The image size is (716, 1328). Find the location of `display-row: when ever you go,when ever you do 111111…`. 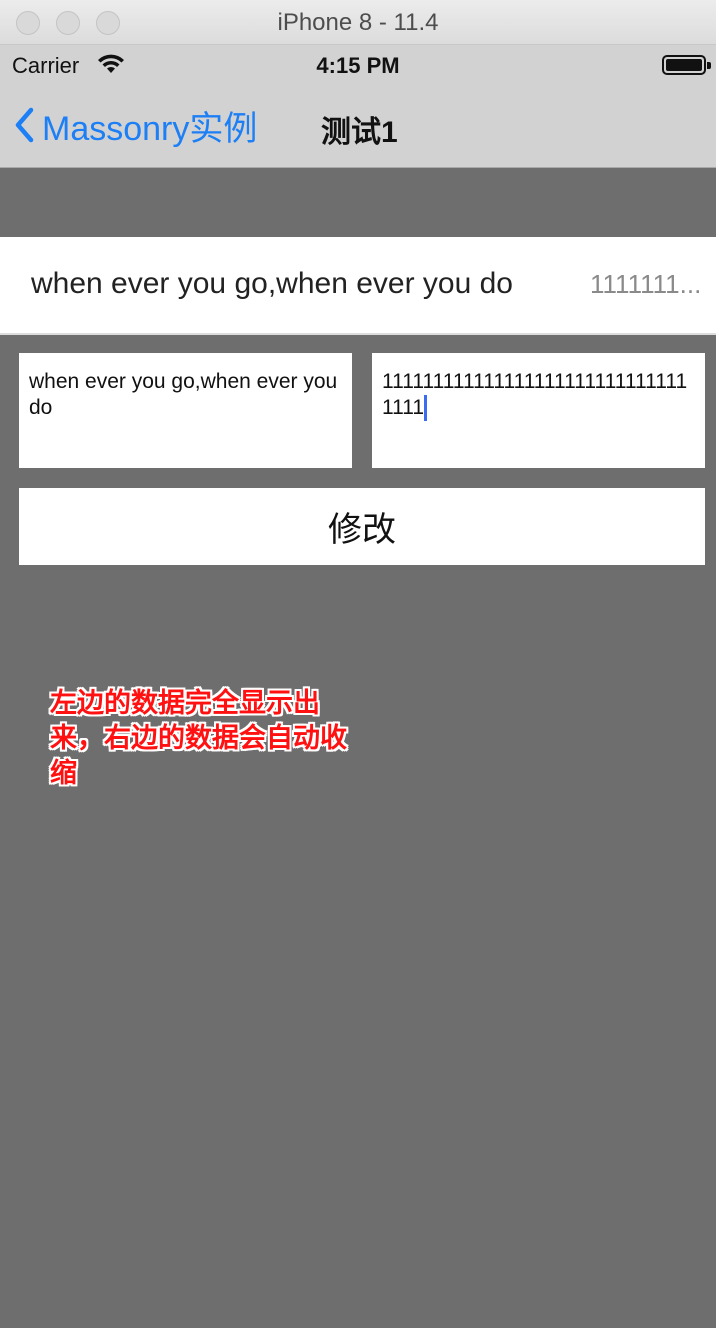

display-row: when ever you go,when ever you do 111111… is located at coordinates (358, 286).